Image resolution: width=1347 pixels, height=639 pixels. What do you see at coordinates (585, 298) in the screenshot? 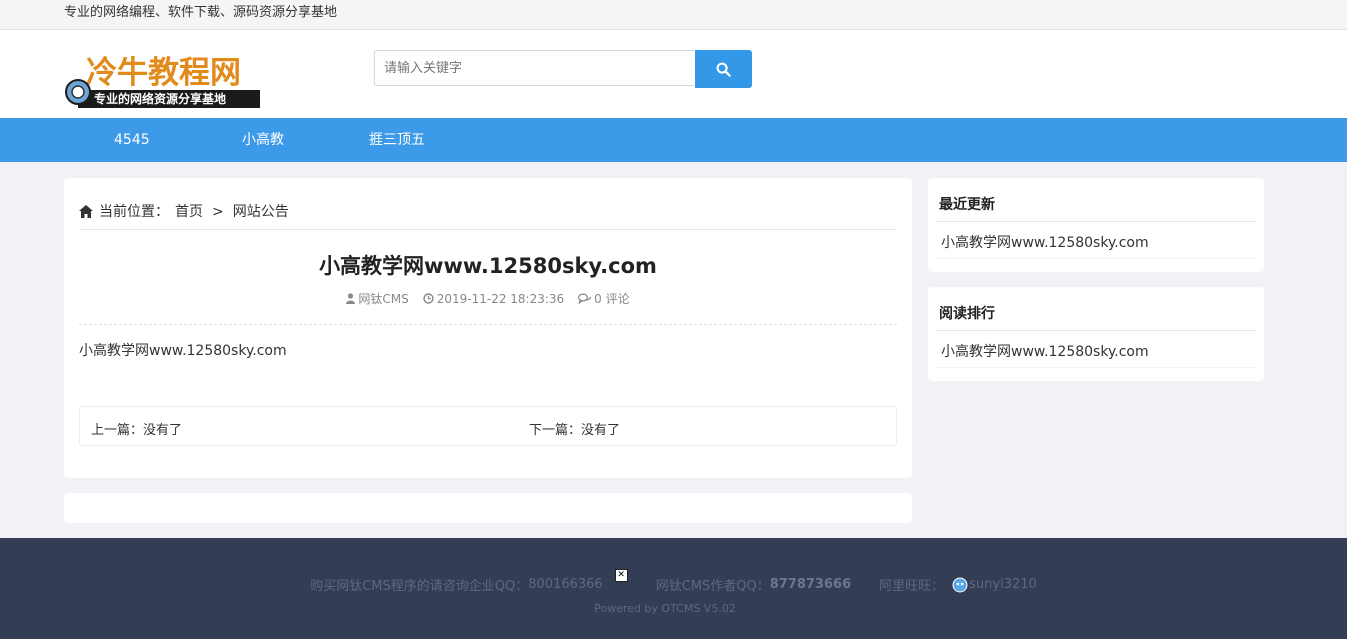
I see `comments-icon` at bounding box center [585, 298].